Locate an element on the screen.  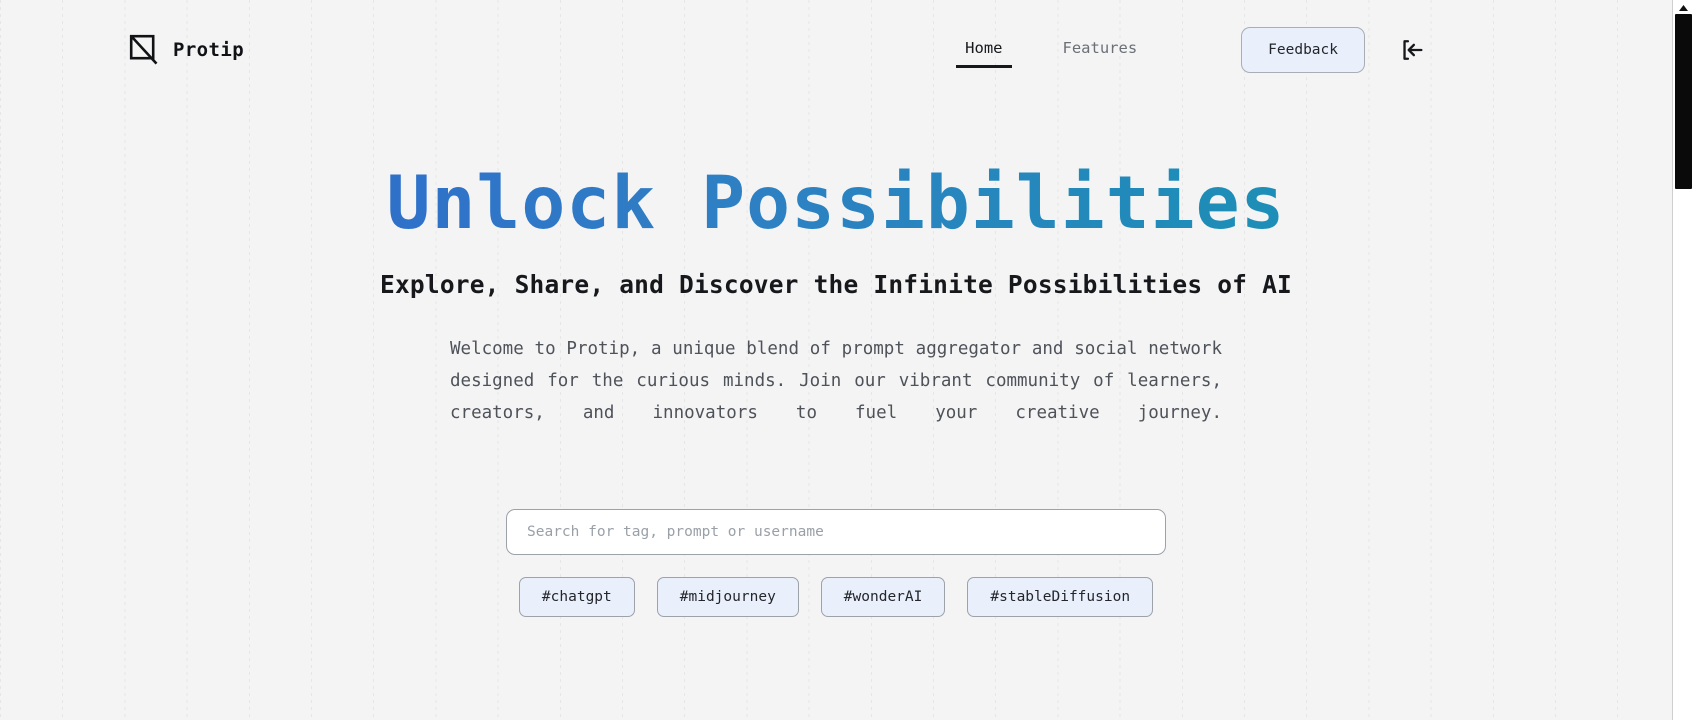
brand-logo: Protip is located at coordinates (186, 50).